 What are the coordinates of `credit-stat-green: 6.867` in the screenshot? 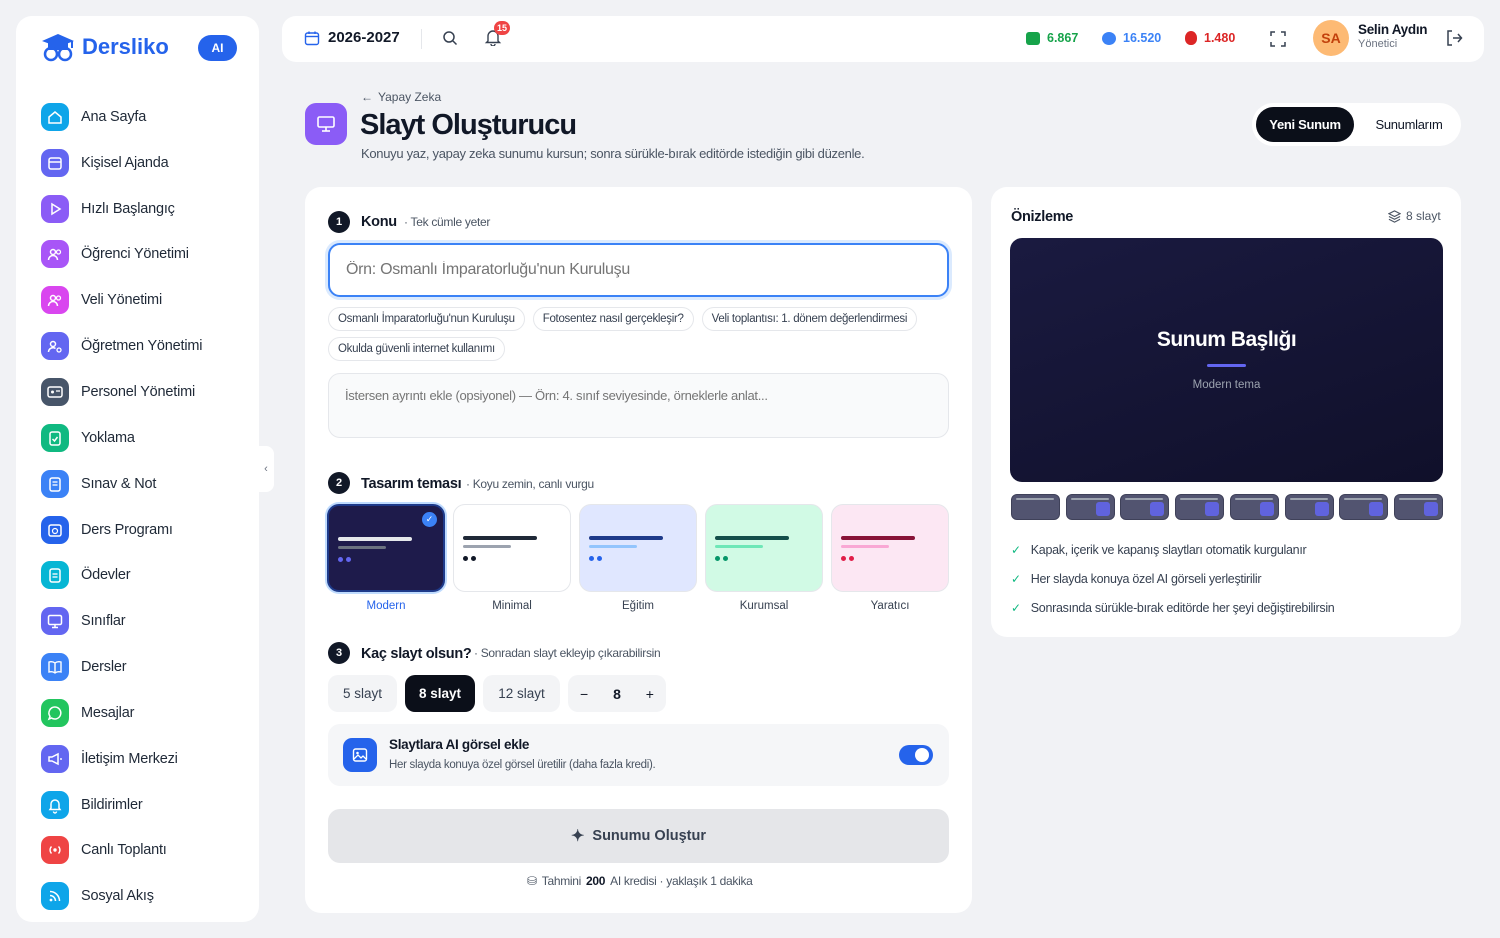 It's located at (1052, 38).